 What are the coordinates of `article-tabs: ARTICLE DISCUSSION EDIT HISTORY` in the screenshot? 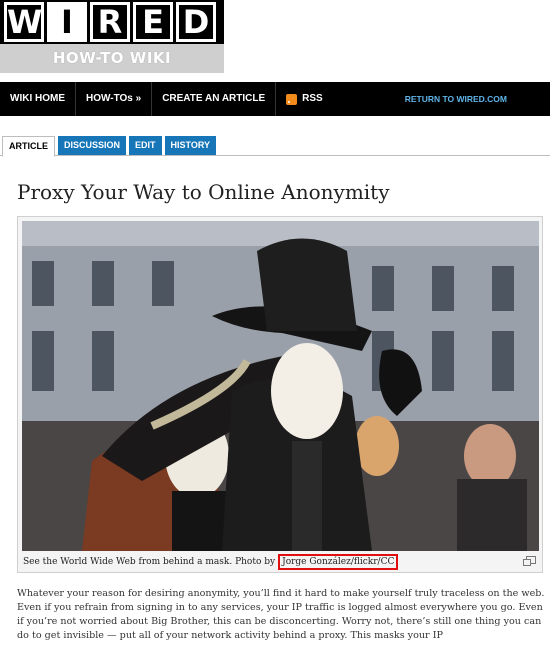 It's located at (275, 146).